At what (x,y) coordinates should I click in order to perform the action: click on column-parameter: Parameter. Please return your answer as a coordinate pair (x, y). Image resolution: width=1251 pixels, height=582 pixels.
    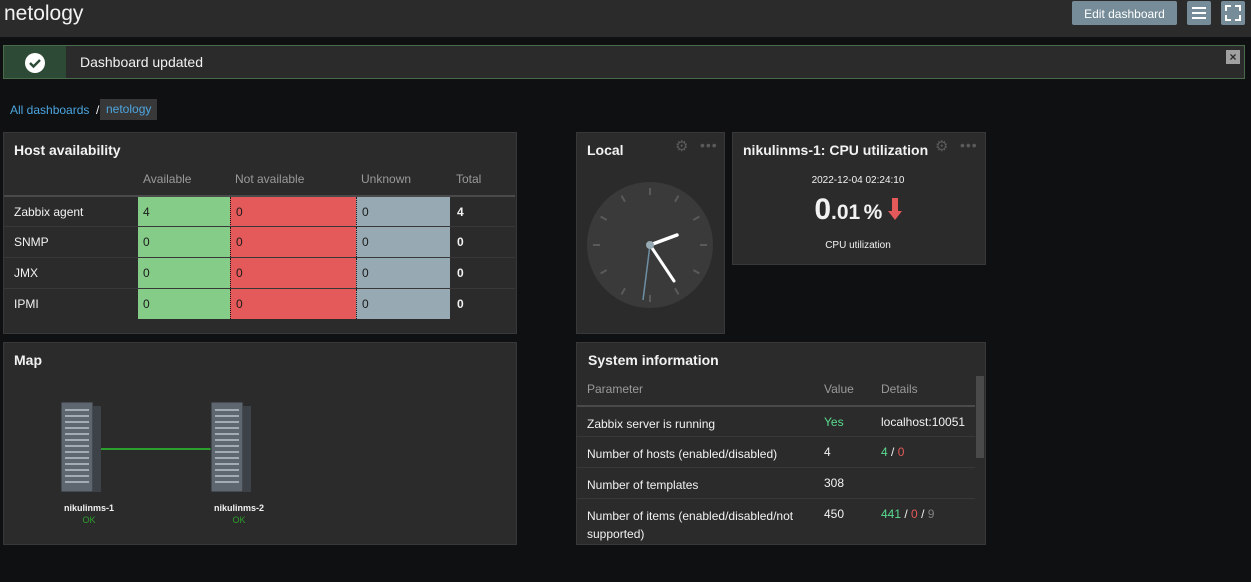
    Looking at the image, I should click on (615, 389).